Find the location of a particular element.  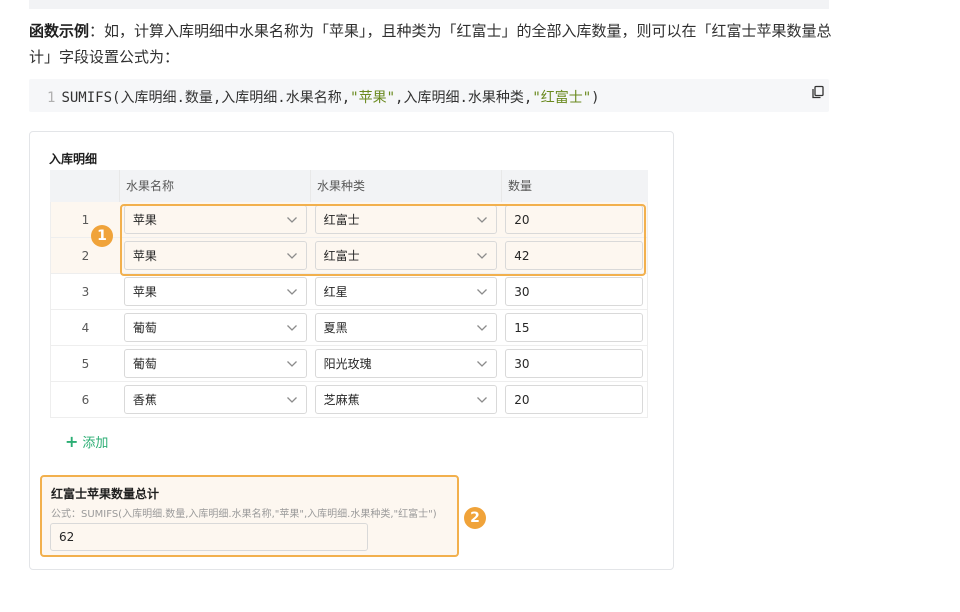

row-index: 4 is located at coordinates (85, 327).